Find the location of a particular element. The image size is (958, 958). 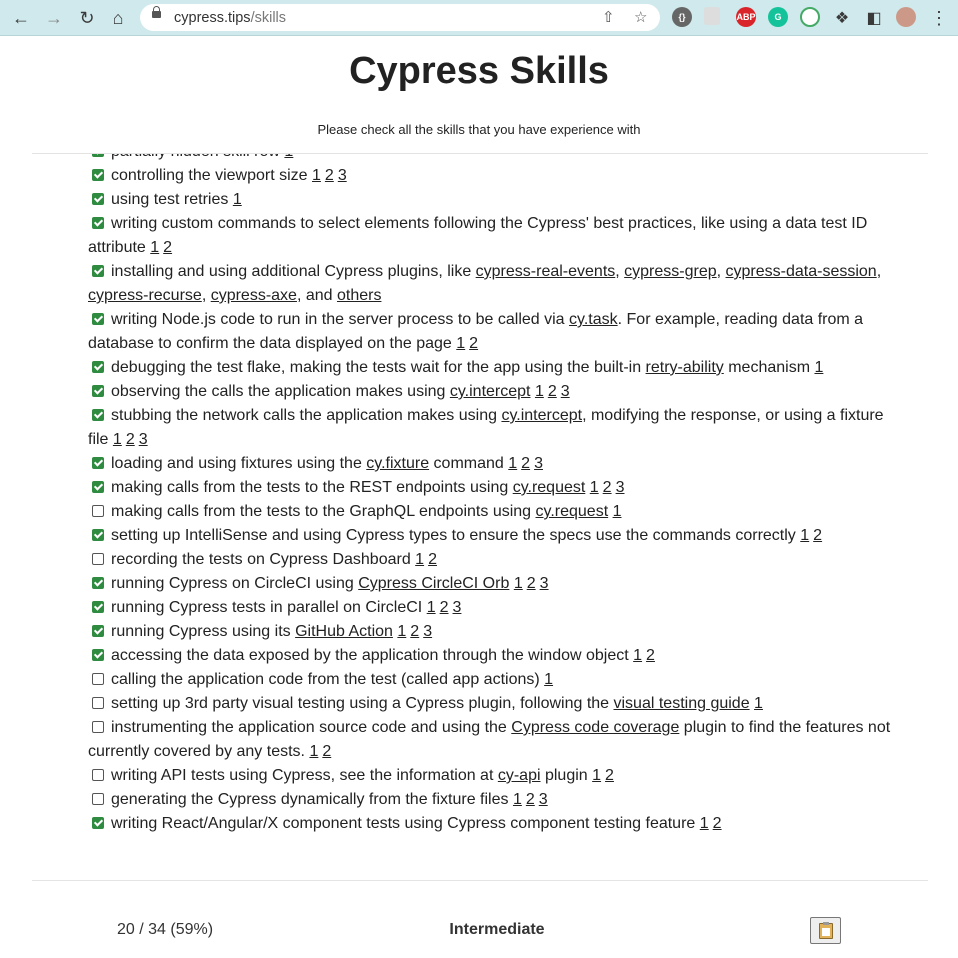

skill-link: cypress-recurse is located at coordinates (145, 295).